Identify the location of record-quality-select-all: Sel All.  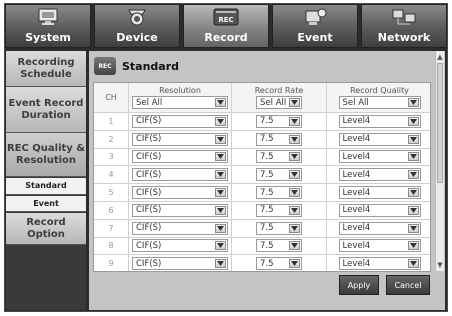
(379, 102).